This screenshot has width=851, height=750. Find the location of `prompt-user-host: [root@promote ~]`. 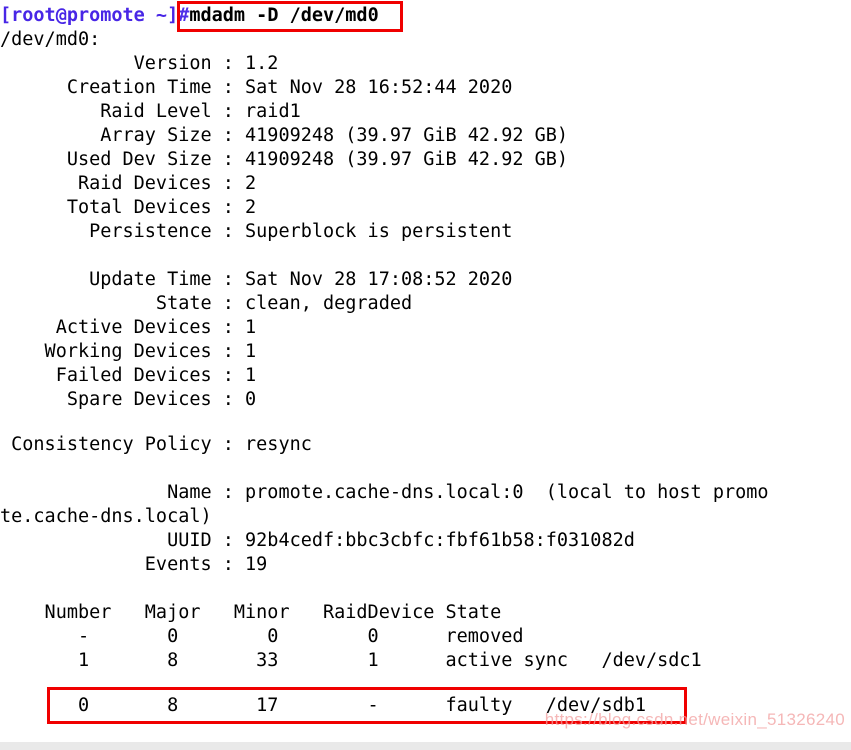

prompt-user-host: [root@promote ~] is located at coordinates (89, 15).